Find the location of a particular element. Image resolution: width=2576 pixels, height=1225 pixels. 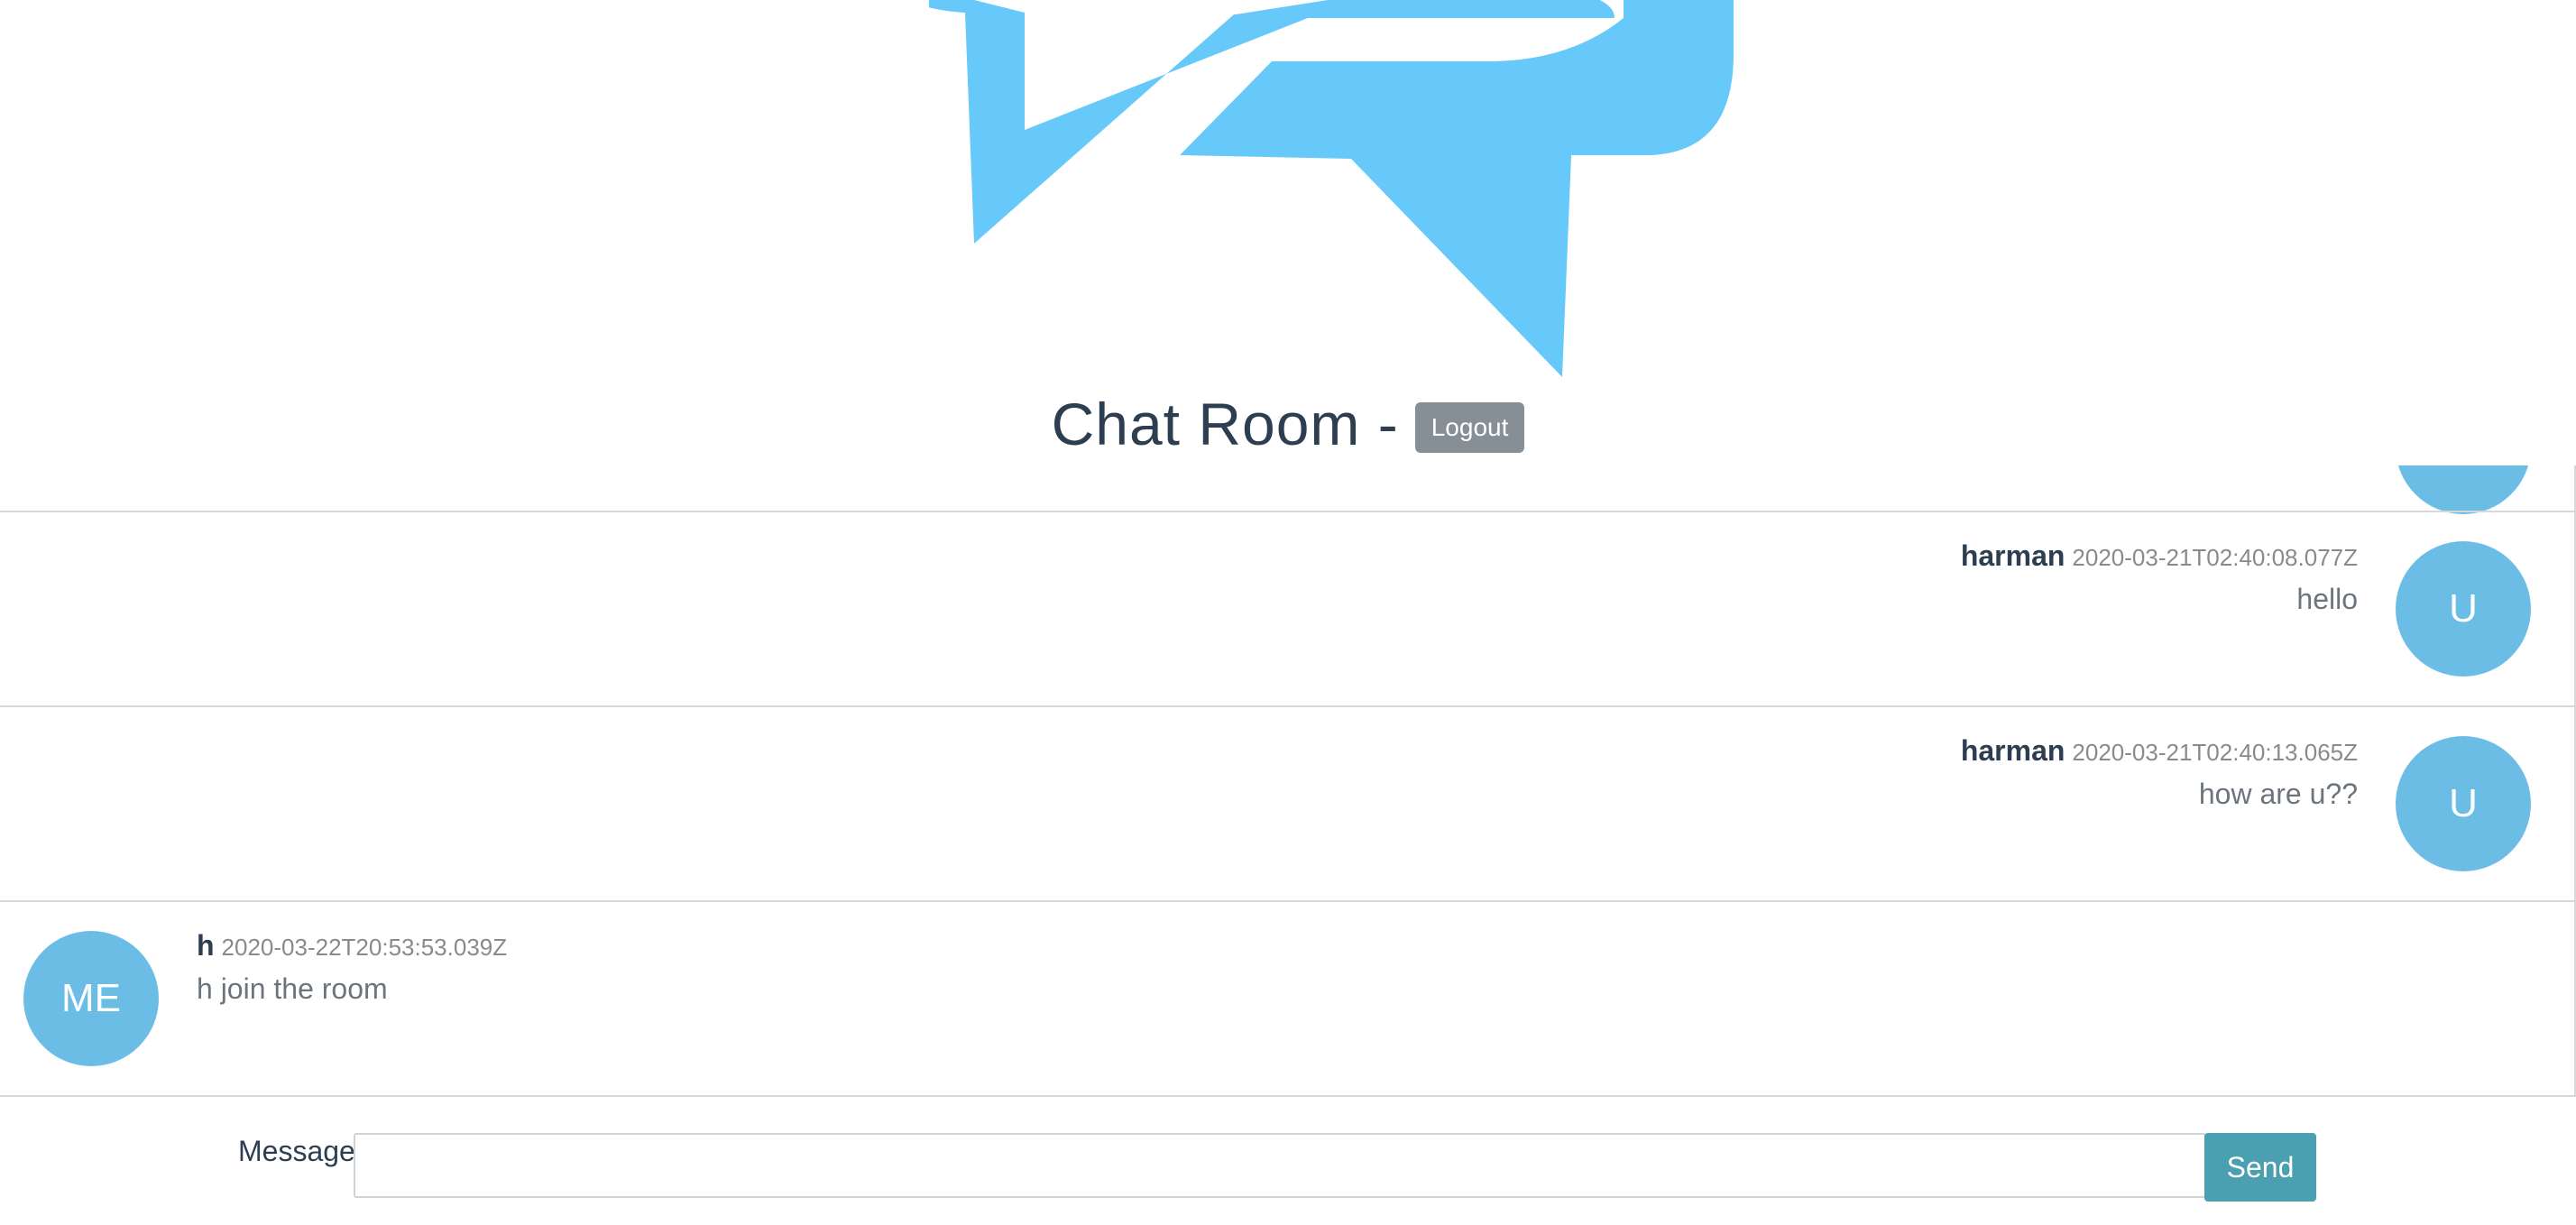

message-meta: harman 2020-03-21T02:40:13.065Z is located at coordinates (2160, 751).